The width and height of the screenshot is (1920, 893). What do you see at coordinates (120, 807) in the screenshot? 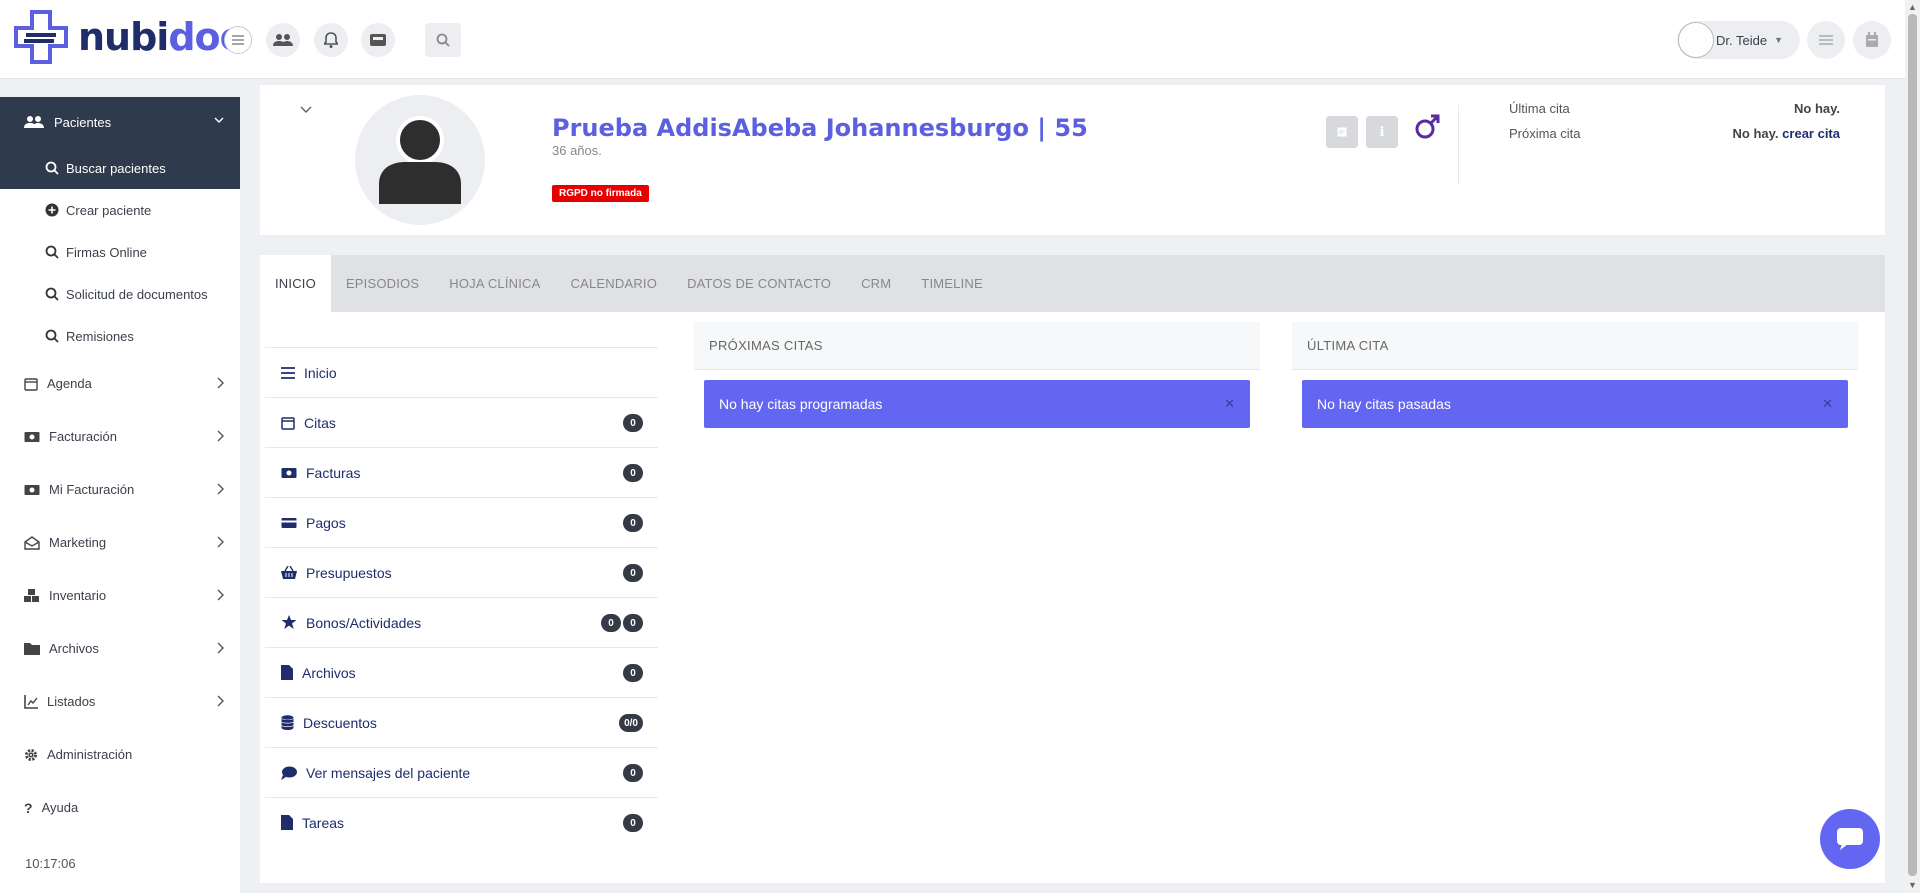
I see `sidebar-item-ayuda: ? Ayuda` at bounding box center [120, 807].